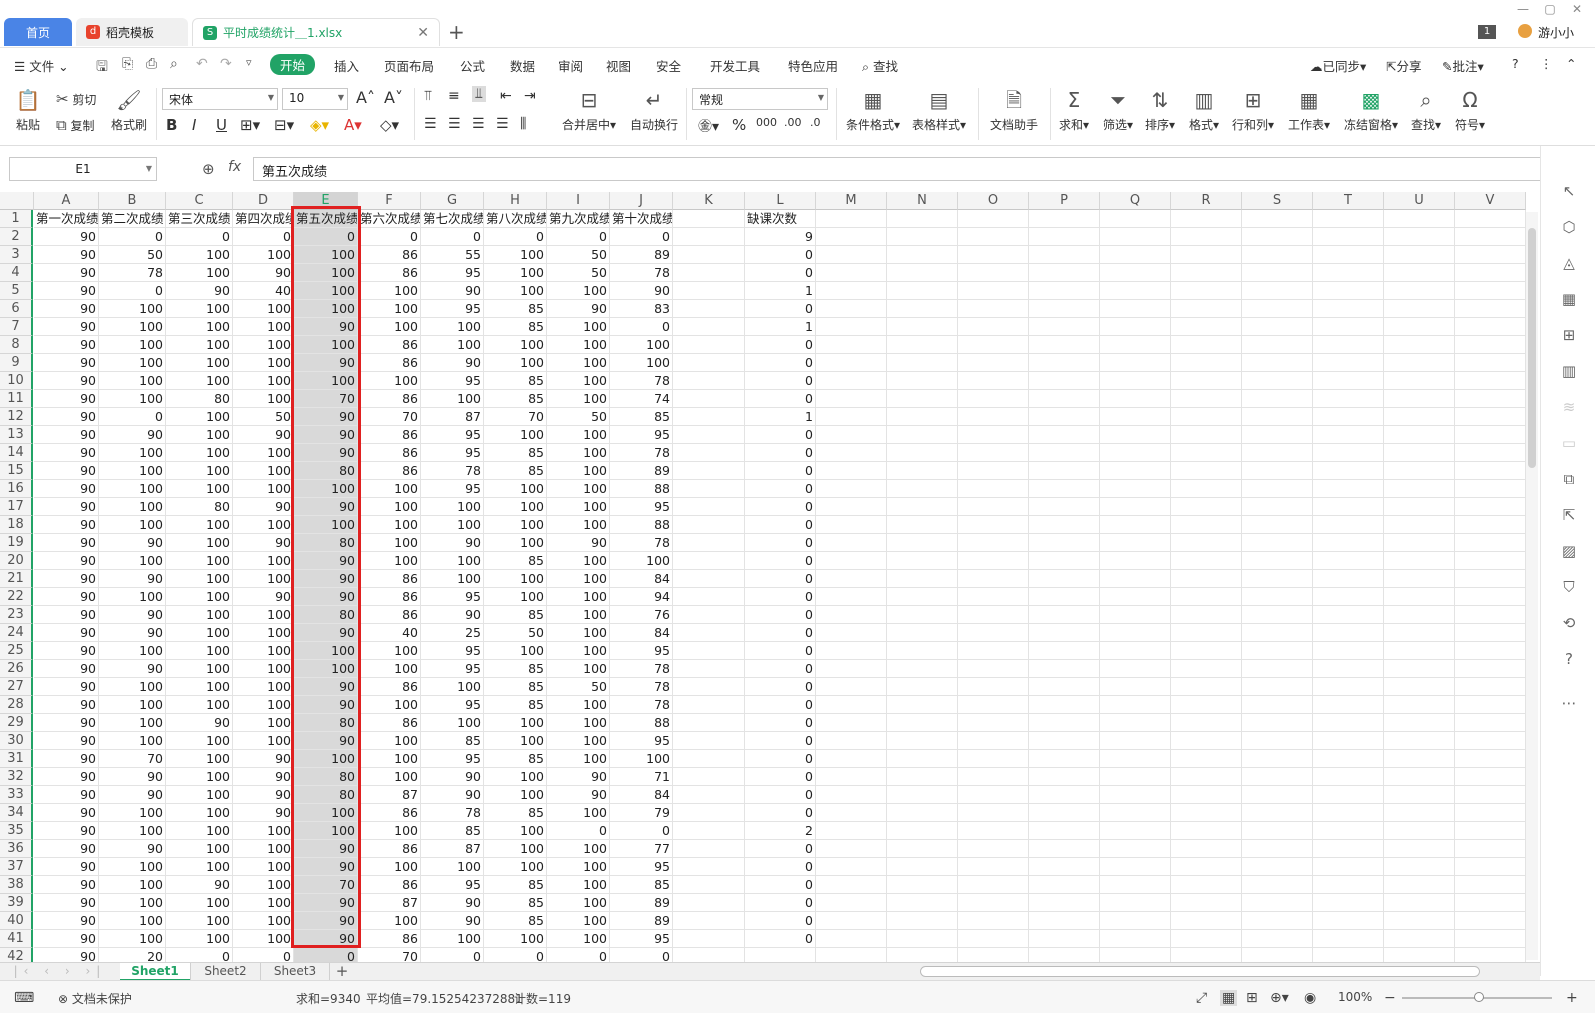 The image size is (1595, 1013). I want to click on menu-insert: 插入, so click(346, 65).